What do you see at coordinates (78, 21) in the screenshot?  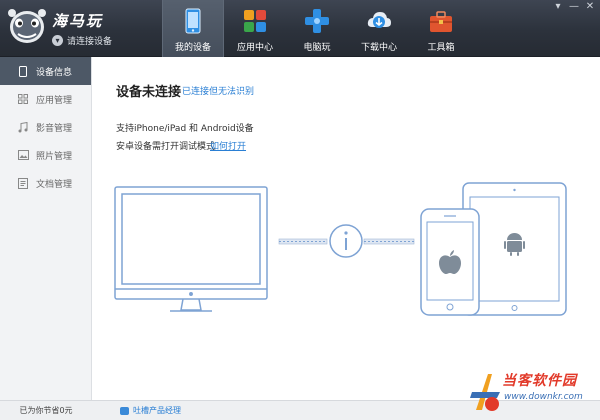 I see `app-title: 海马玩` at bounding box center [78, 21].